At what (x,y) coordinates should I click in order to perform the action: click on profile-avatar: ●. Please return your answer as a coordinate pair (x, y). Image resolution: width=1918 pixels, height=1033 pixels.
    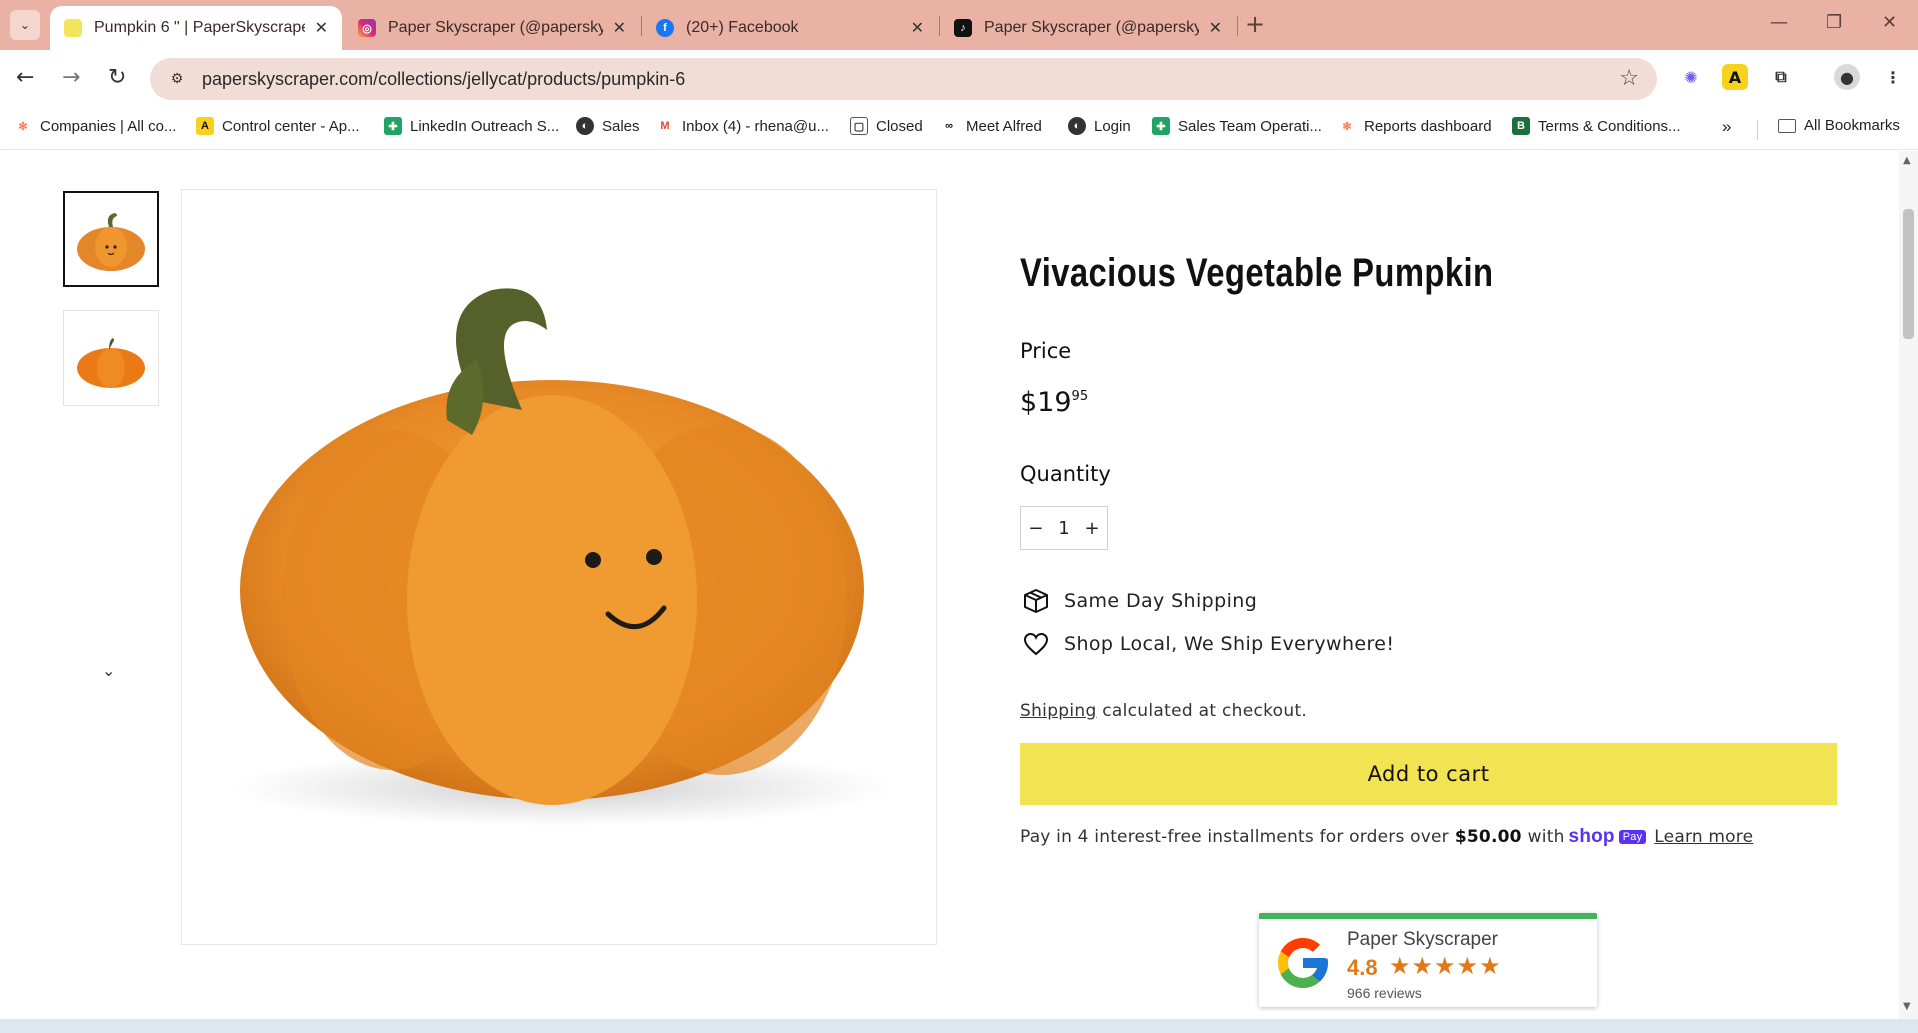
    Looking at the image, I should click on (1847, 77).